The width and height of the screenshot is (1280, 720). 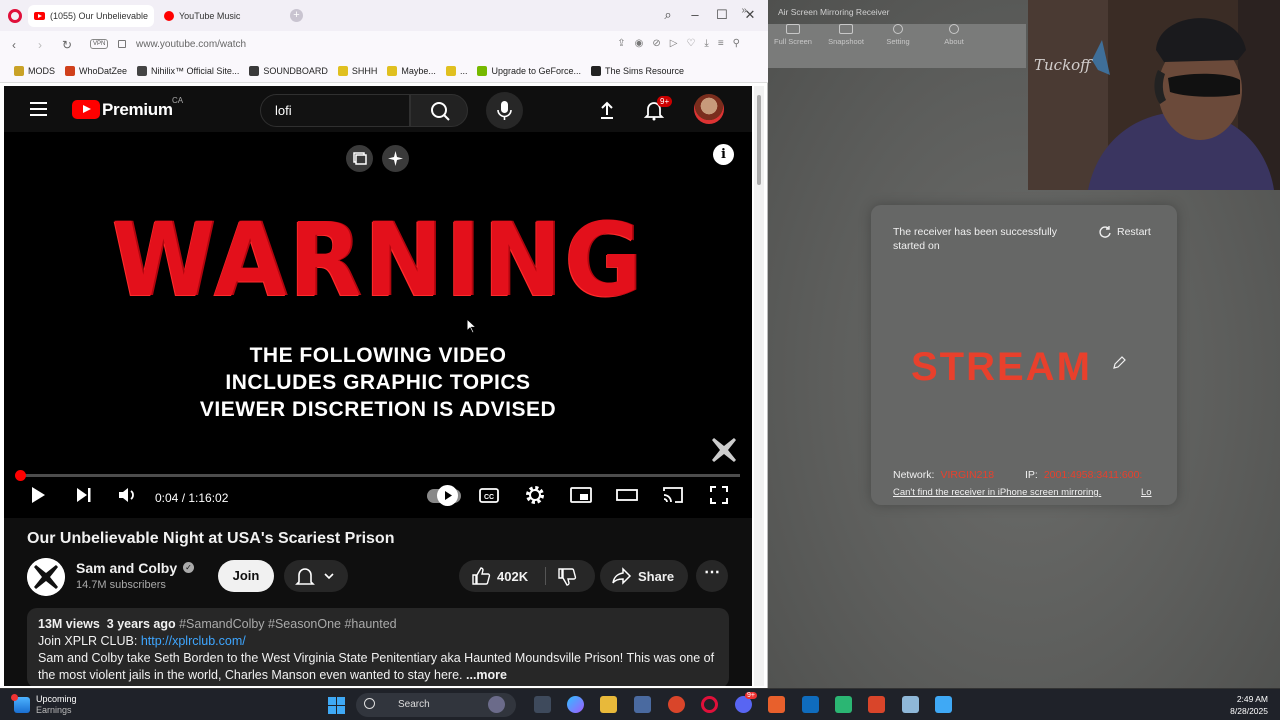 I want to click on info-icon: i, so click(x=723, y=154).